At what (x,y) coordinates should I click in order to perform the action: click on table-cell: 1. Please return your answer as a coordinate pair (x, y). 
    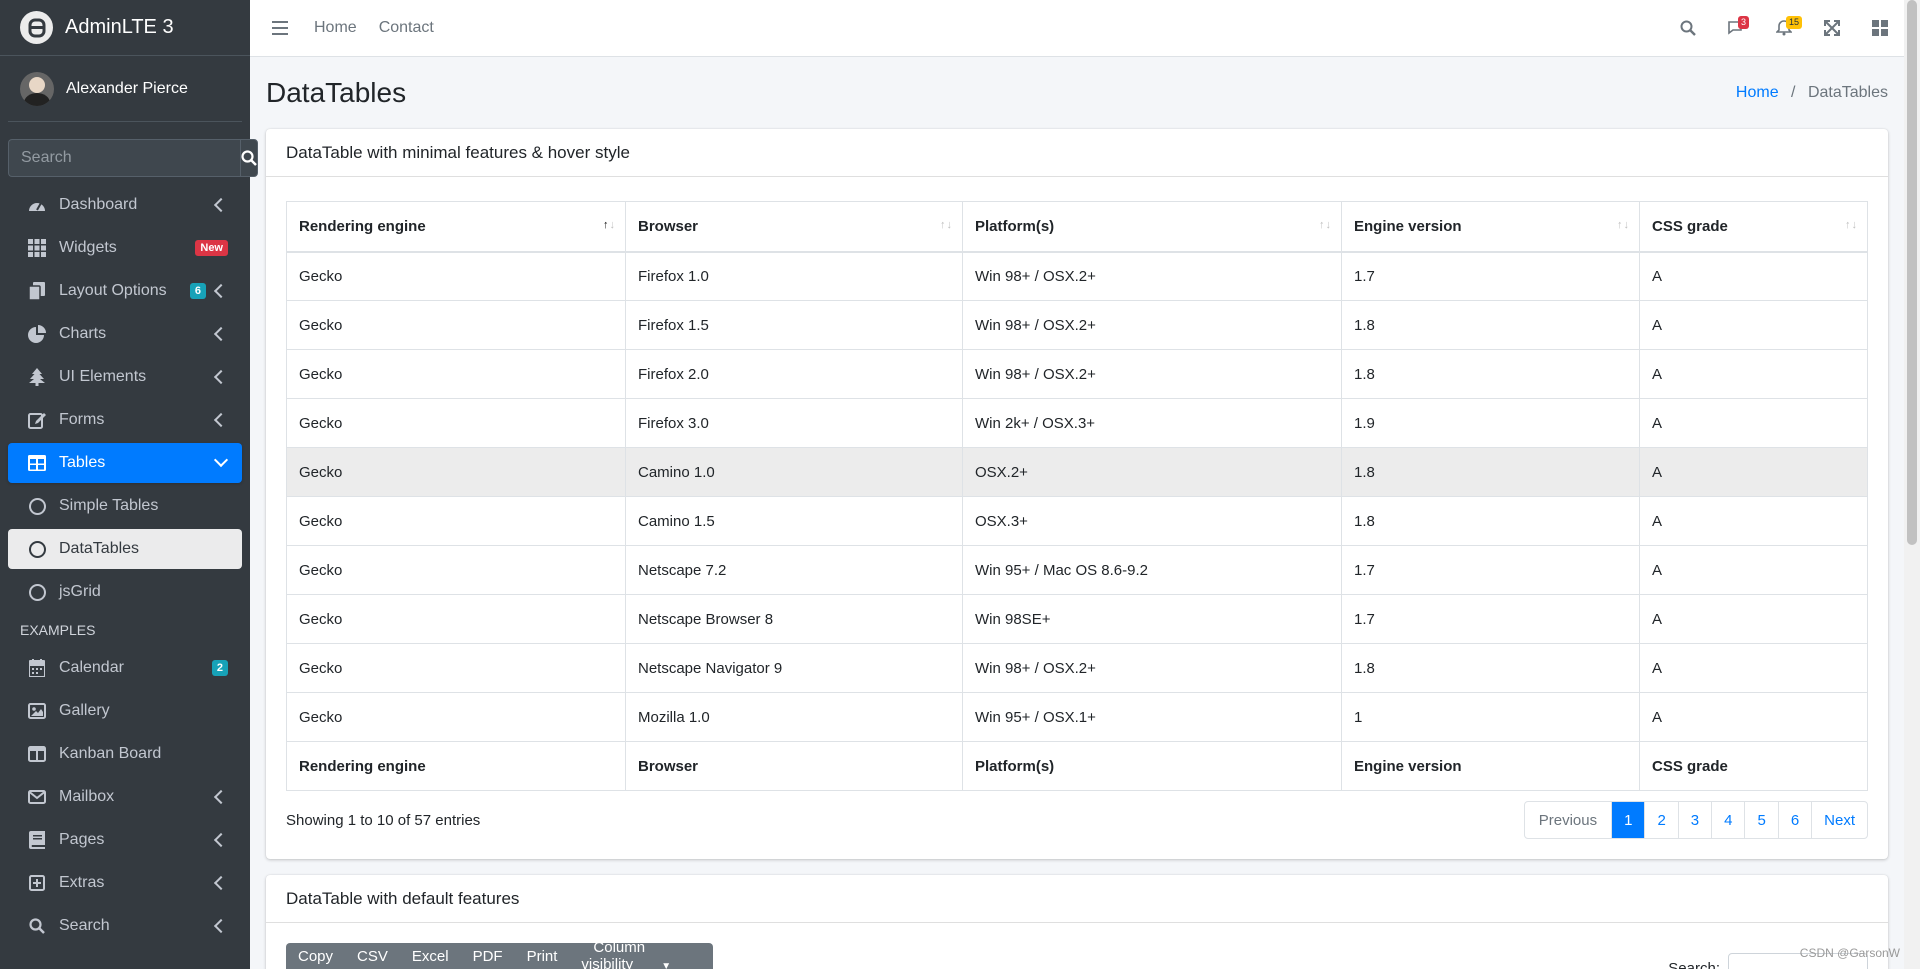
    Looking at the image, I should click on (1490, 717).